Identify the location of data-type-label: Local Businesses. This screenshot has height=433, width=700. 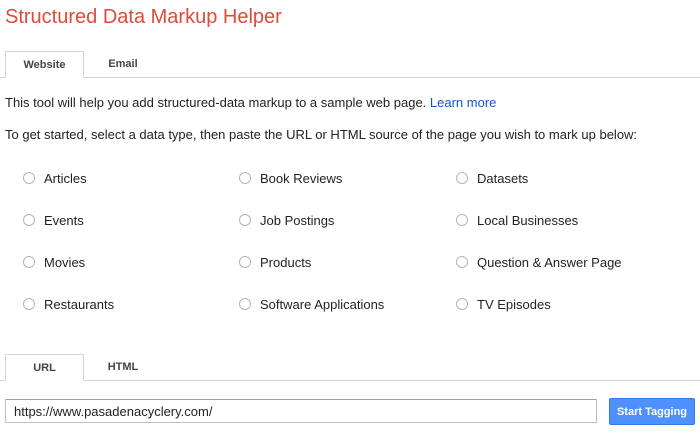
(528, 220).